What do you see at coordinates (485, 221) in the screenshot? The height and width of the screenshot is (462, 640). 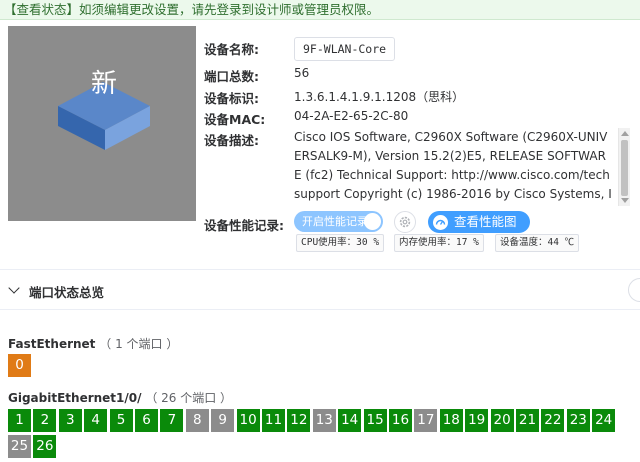 I see `view-perf-chart-label: 查看性能图` at bounding box center [485, 221].